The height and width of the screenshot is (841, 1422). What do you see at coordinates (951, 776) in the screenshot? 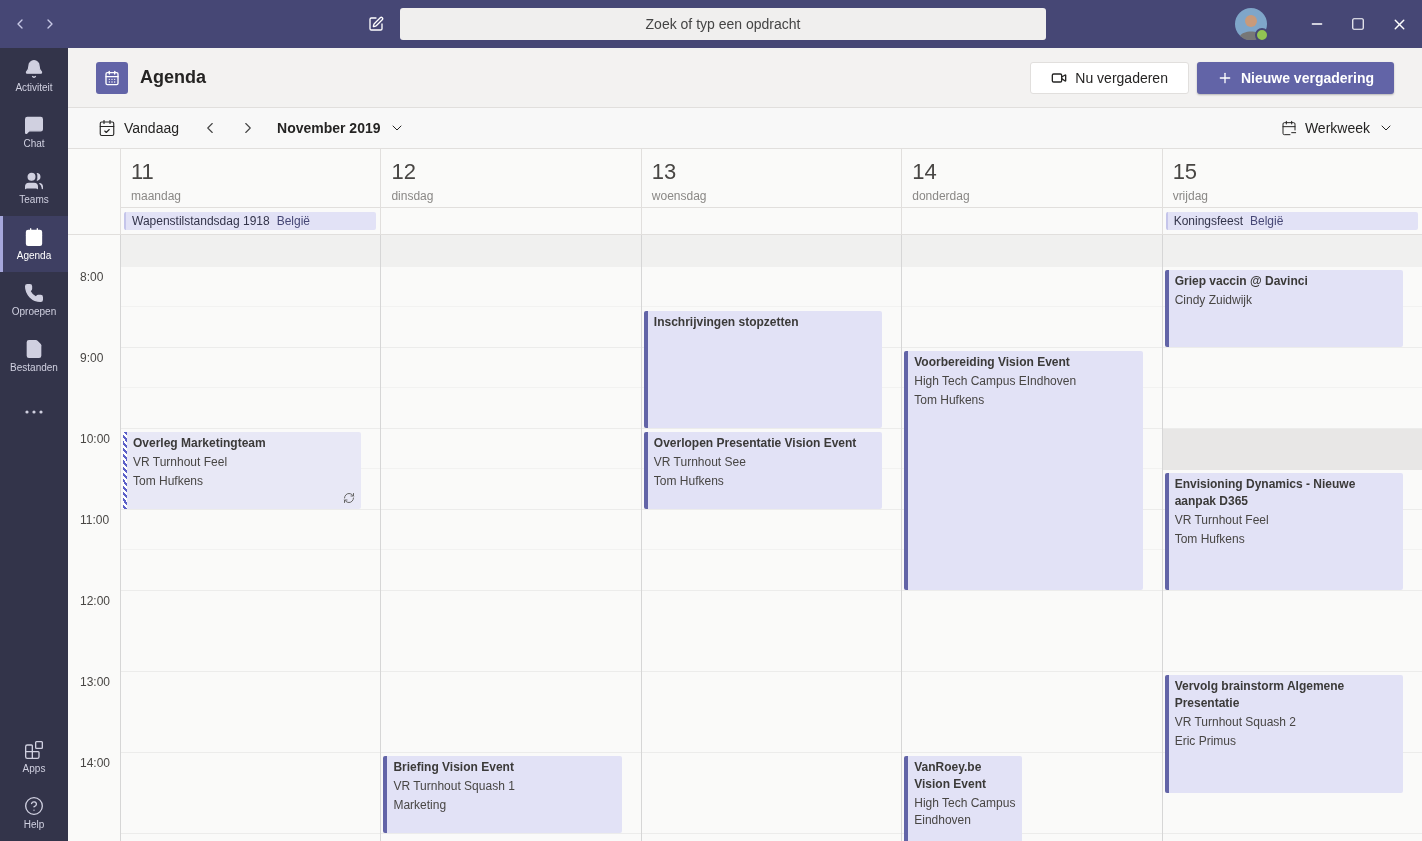
I see `event-title: VanRoey.be Vision Event` at bounding box center [951, 776].